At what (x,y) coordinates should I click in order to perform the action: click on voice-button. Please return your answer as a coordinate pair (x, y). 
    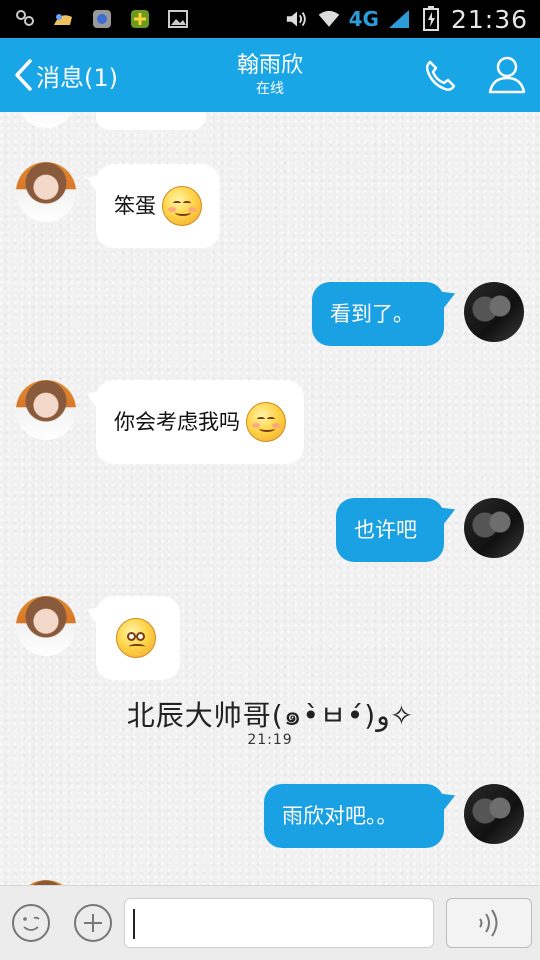
    Looking at the image, I should click on (489, 923).